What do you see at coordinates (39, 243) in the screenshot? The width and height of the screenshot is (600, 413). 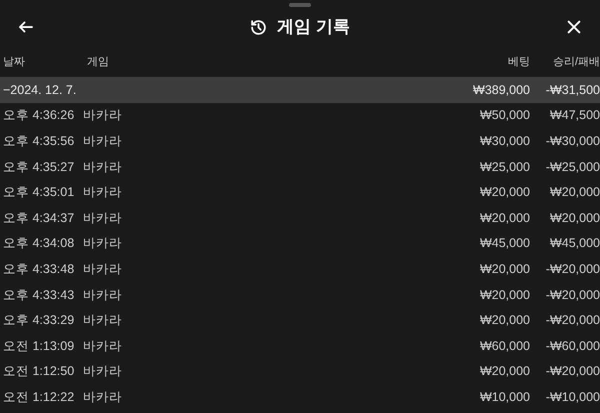 I see `table-cell-text: 오후 4:34:08` at bounding box center [39, 243].